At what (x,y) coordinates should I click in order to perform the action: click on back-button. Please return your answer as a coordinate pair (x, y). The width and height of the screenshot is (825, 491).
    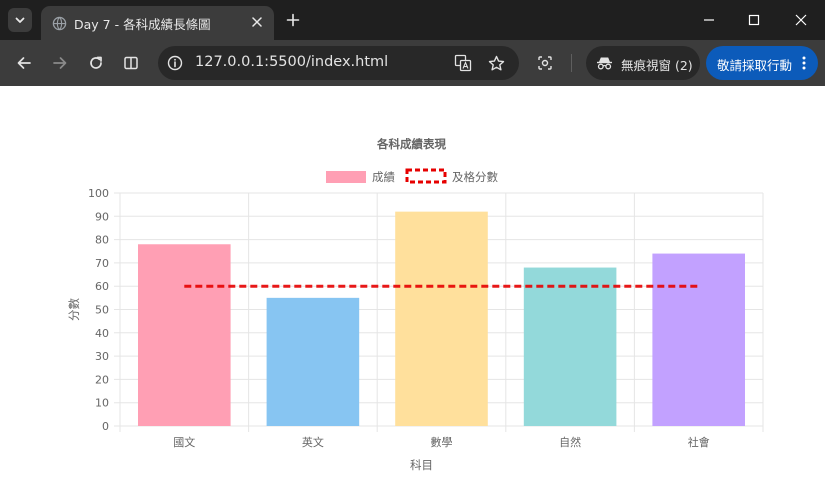
    Looking at the image, I should click on (24, 63).